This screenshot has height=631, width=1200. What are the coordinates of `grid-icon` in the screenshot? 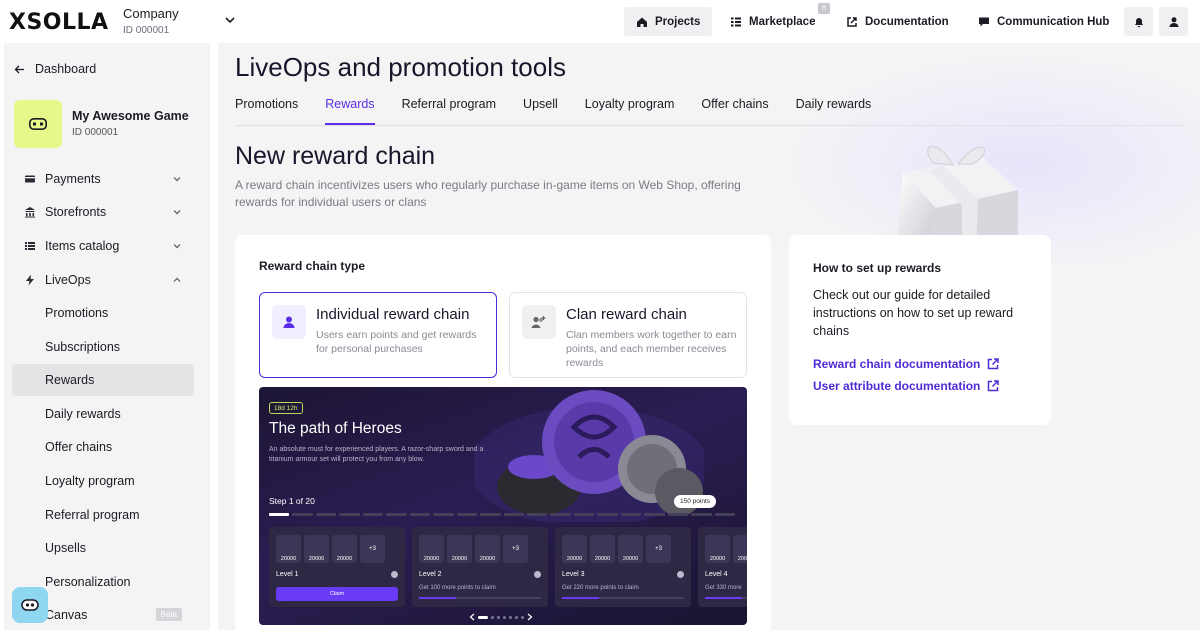 It's located at (736, 21).